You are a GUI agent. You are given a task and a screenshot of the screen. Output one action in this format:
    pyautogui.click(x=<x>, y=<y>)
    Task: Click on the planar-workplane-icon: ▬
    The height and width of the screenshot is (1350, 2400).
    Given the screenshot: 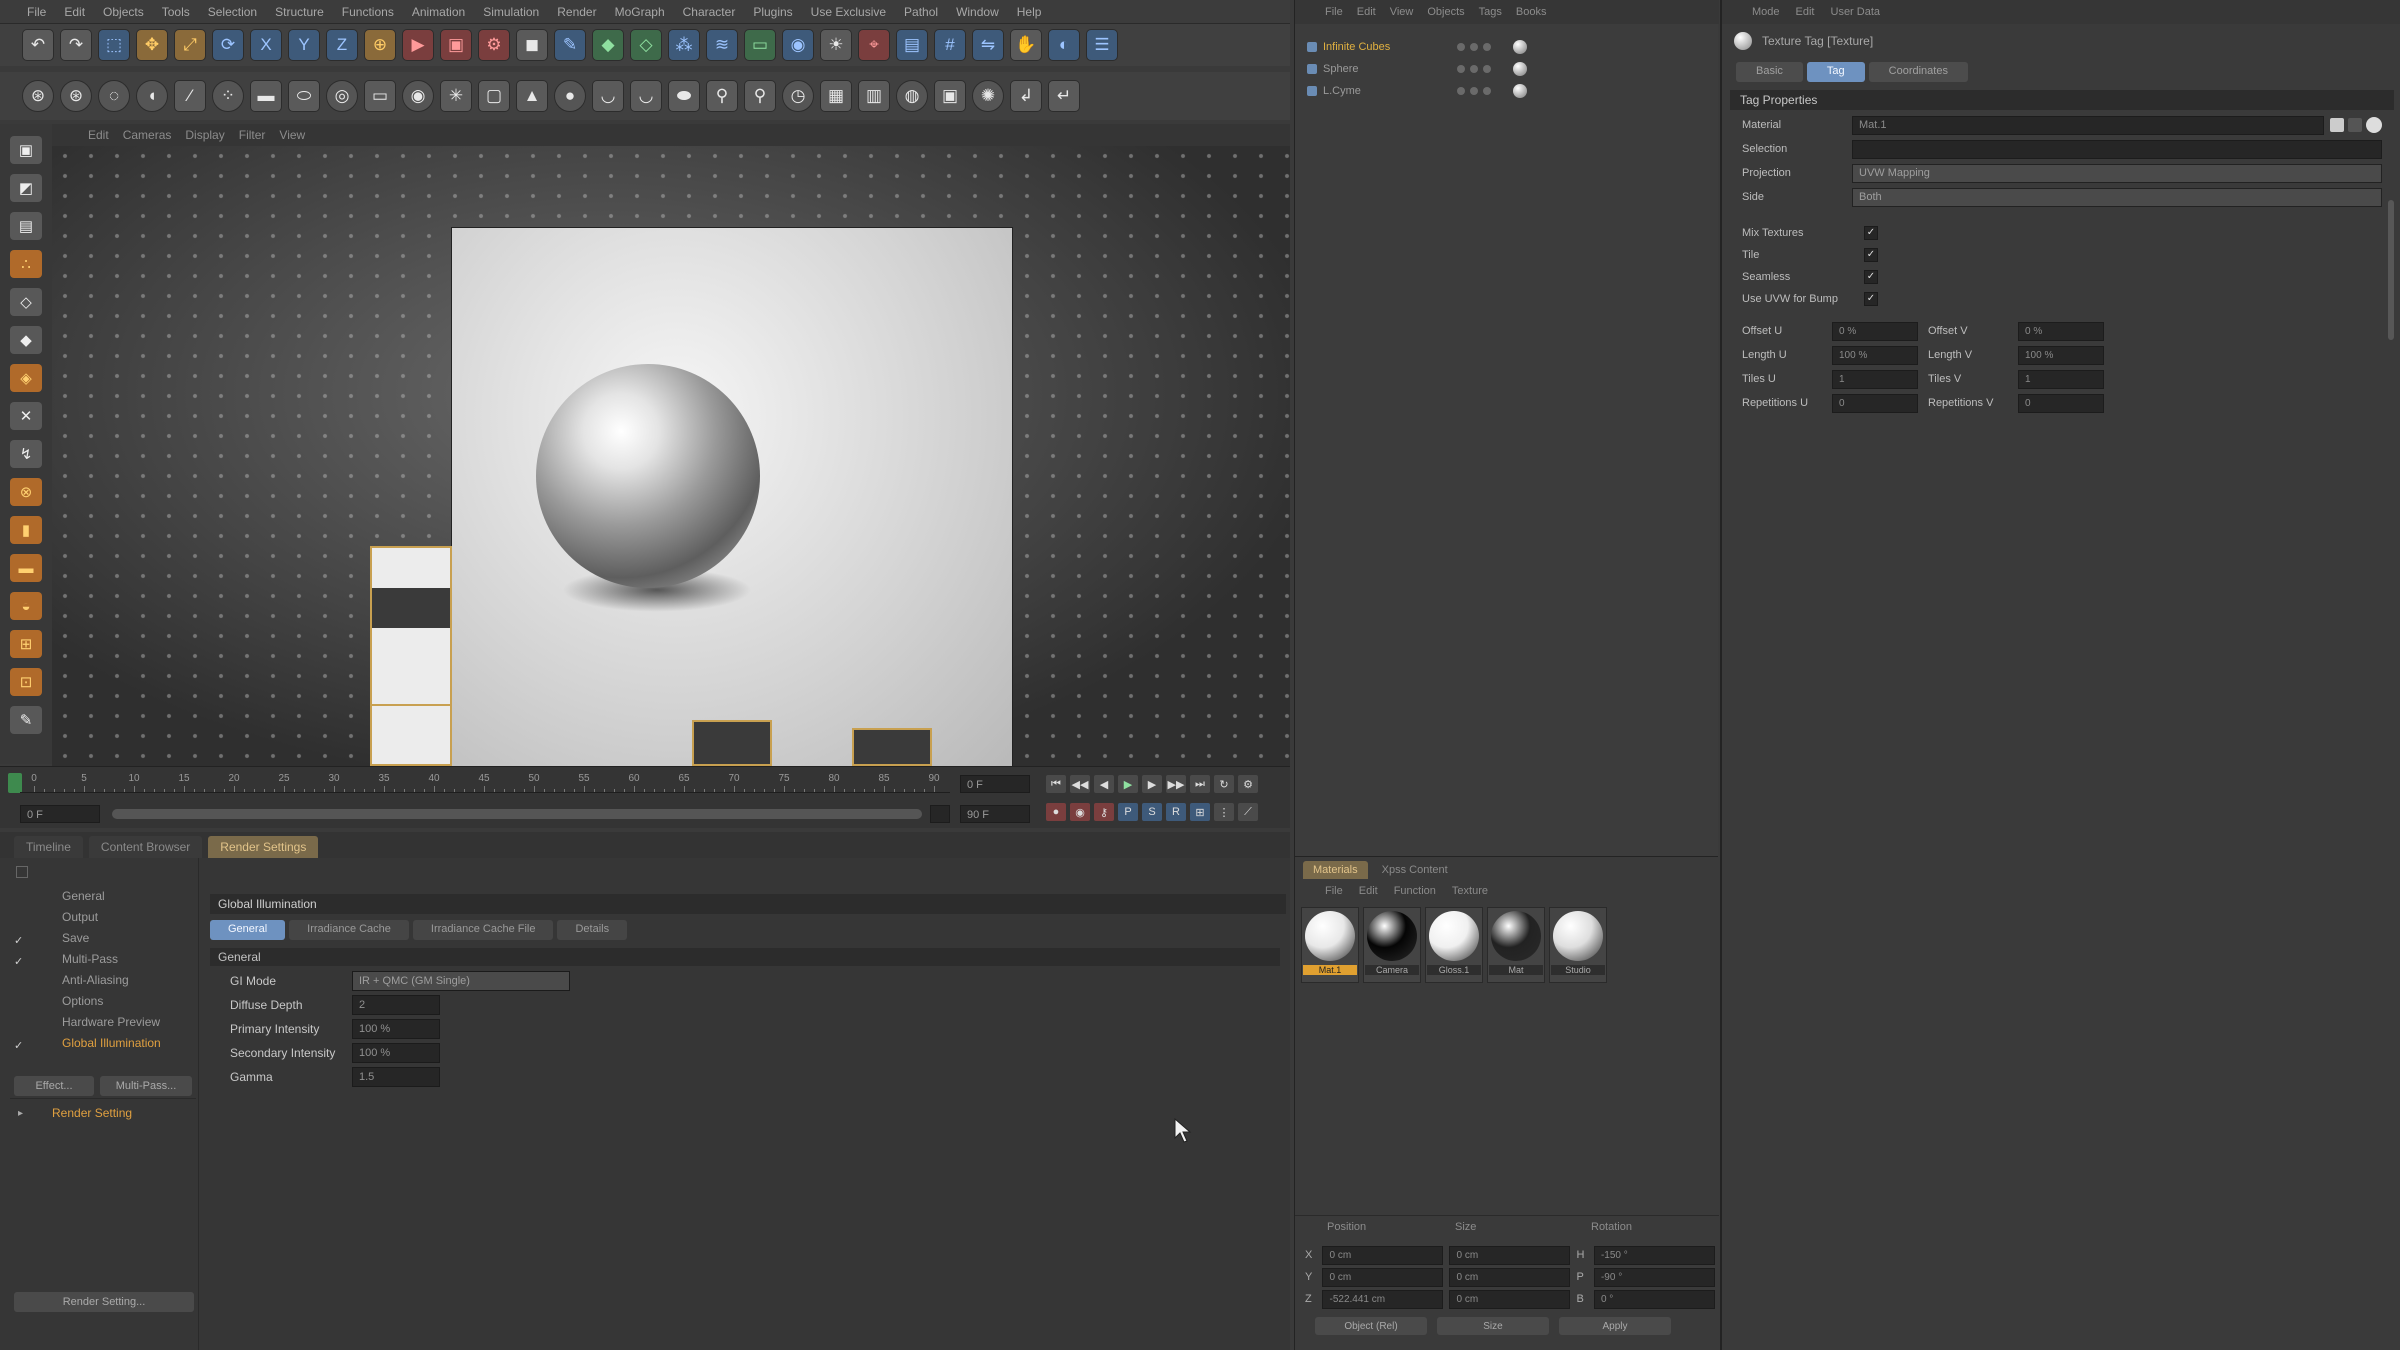 What is the action you would take?
    pyautogui.click(x=26, y=568)
    